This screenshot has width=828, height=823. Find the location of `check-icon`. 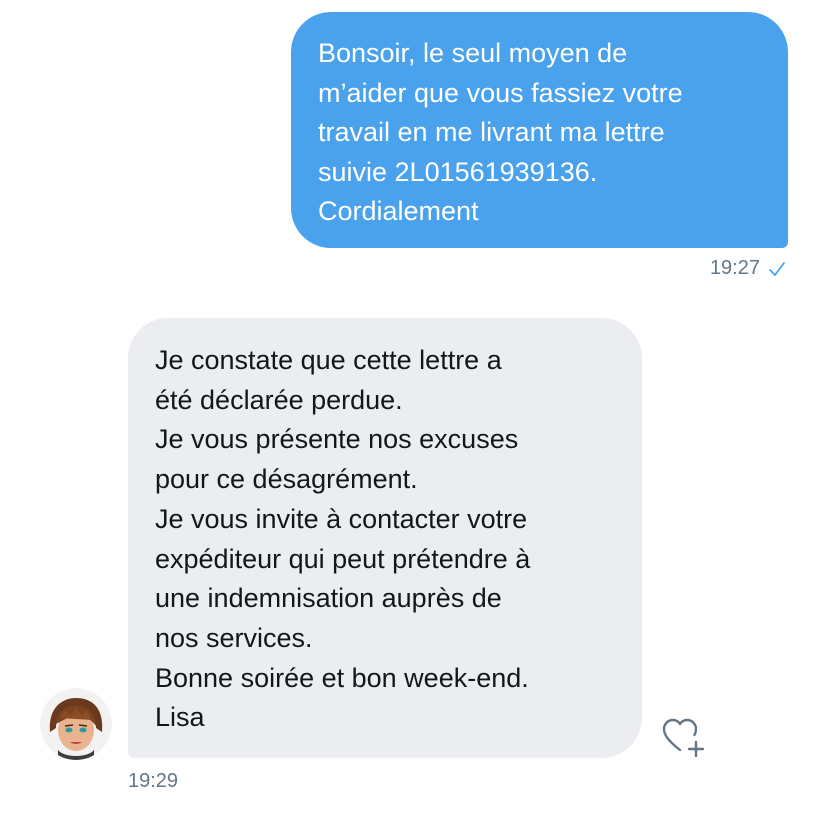

check-icon is located at coordinates (777, 269).